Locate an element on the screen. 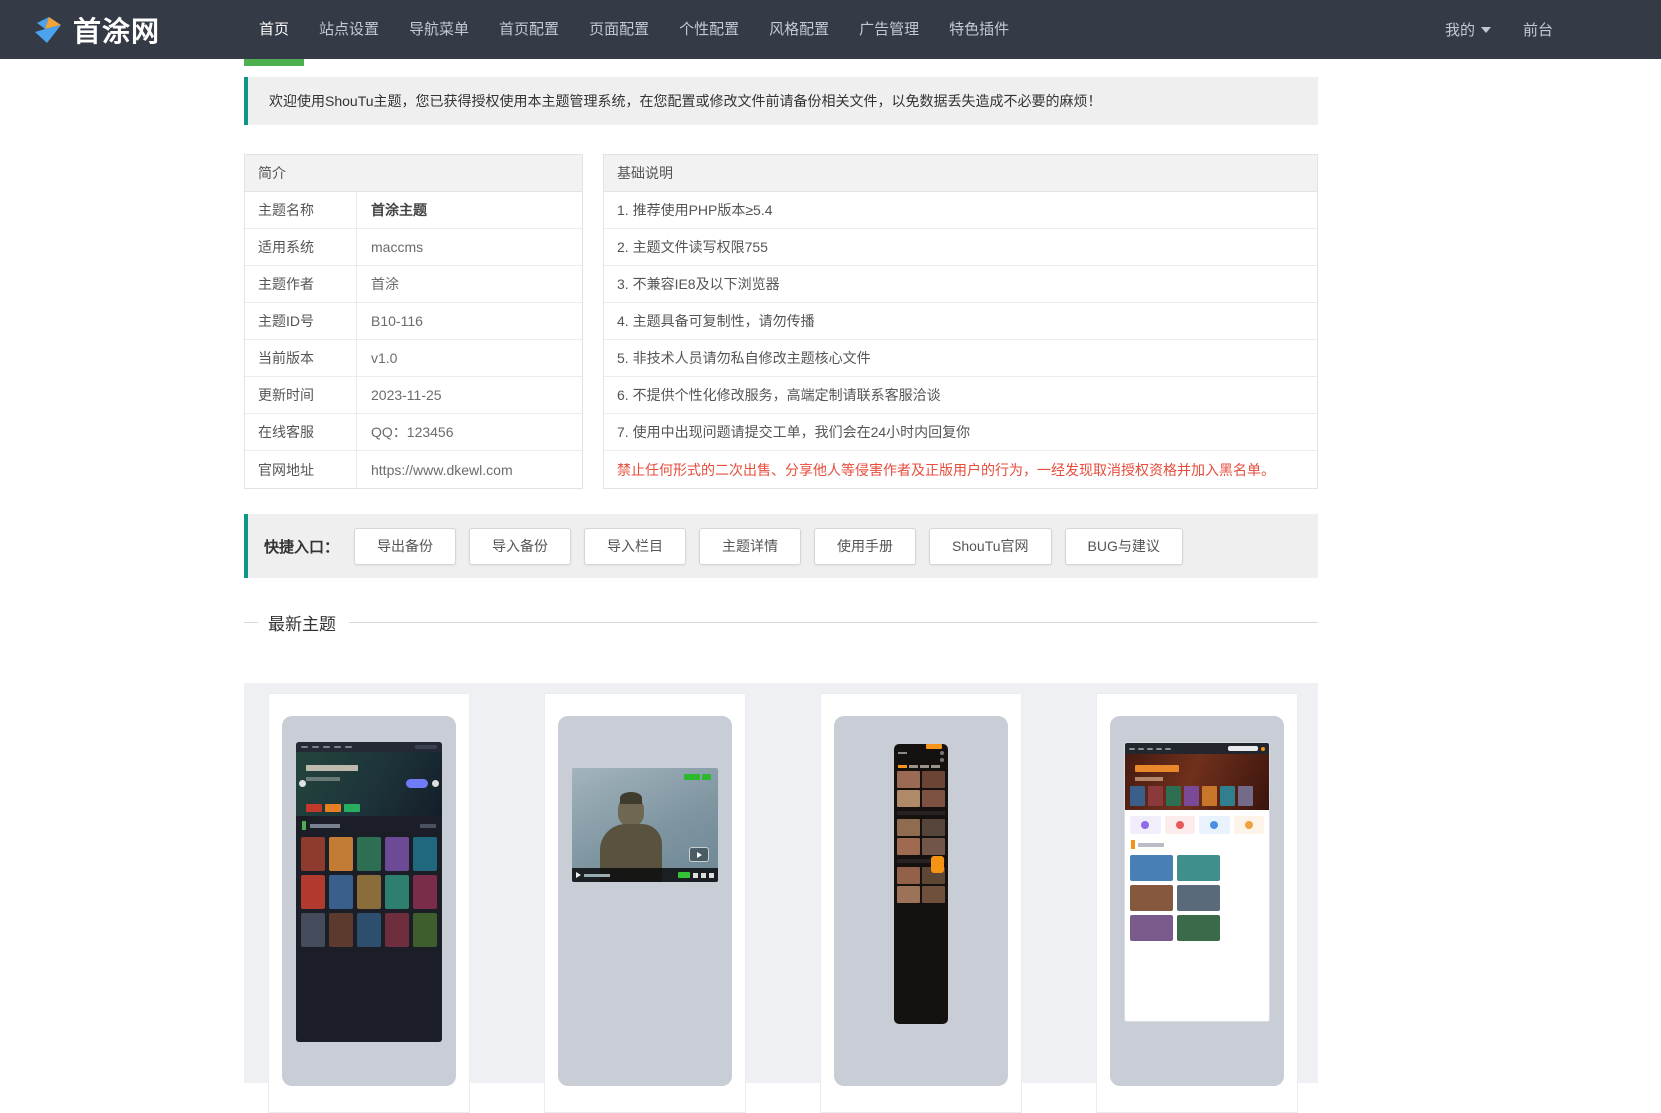 This screenshot has width=1661, height=1113. mock-feature-cards is located at coordinates (1197, 824).